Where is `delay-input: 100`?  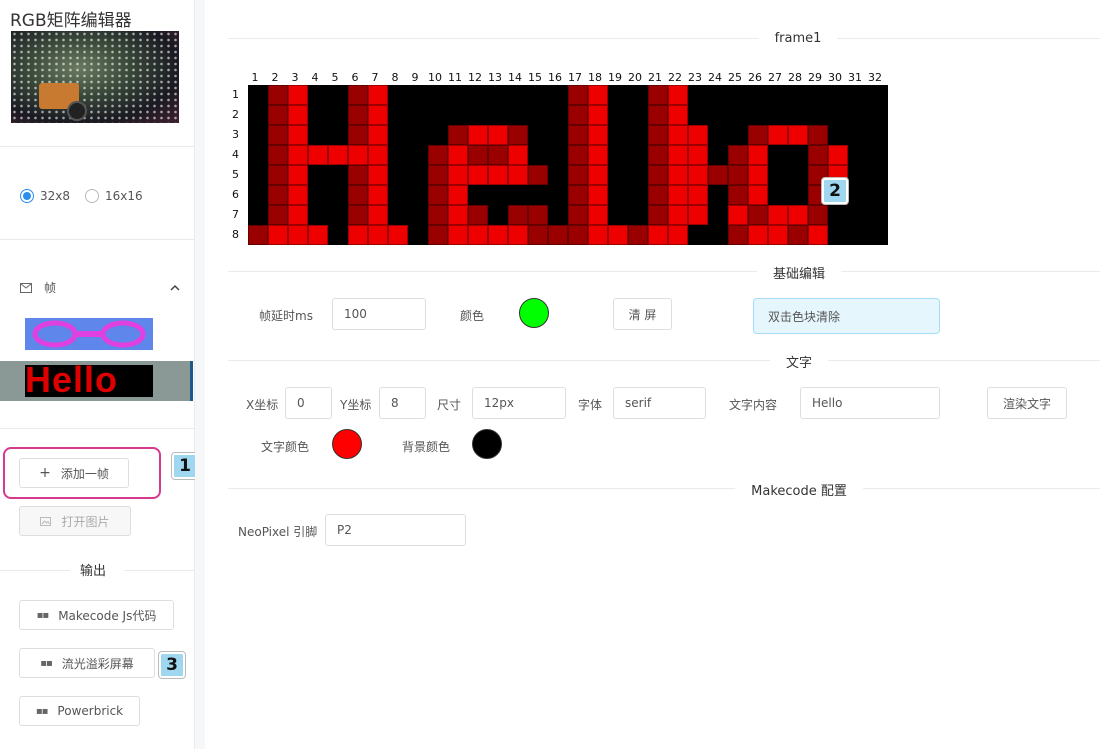 delay-input: 100 is located at coordinates (379, 314).